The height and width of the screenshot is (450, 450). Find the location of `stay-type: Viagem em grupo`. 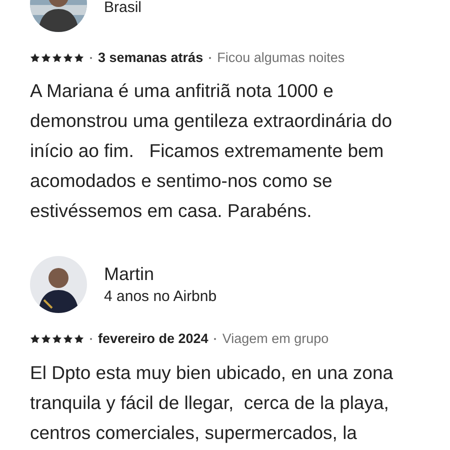

stay-type: Viagem em grupo is located at coordinates (275, 339).